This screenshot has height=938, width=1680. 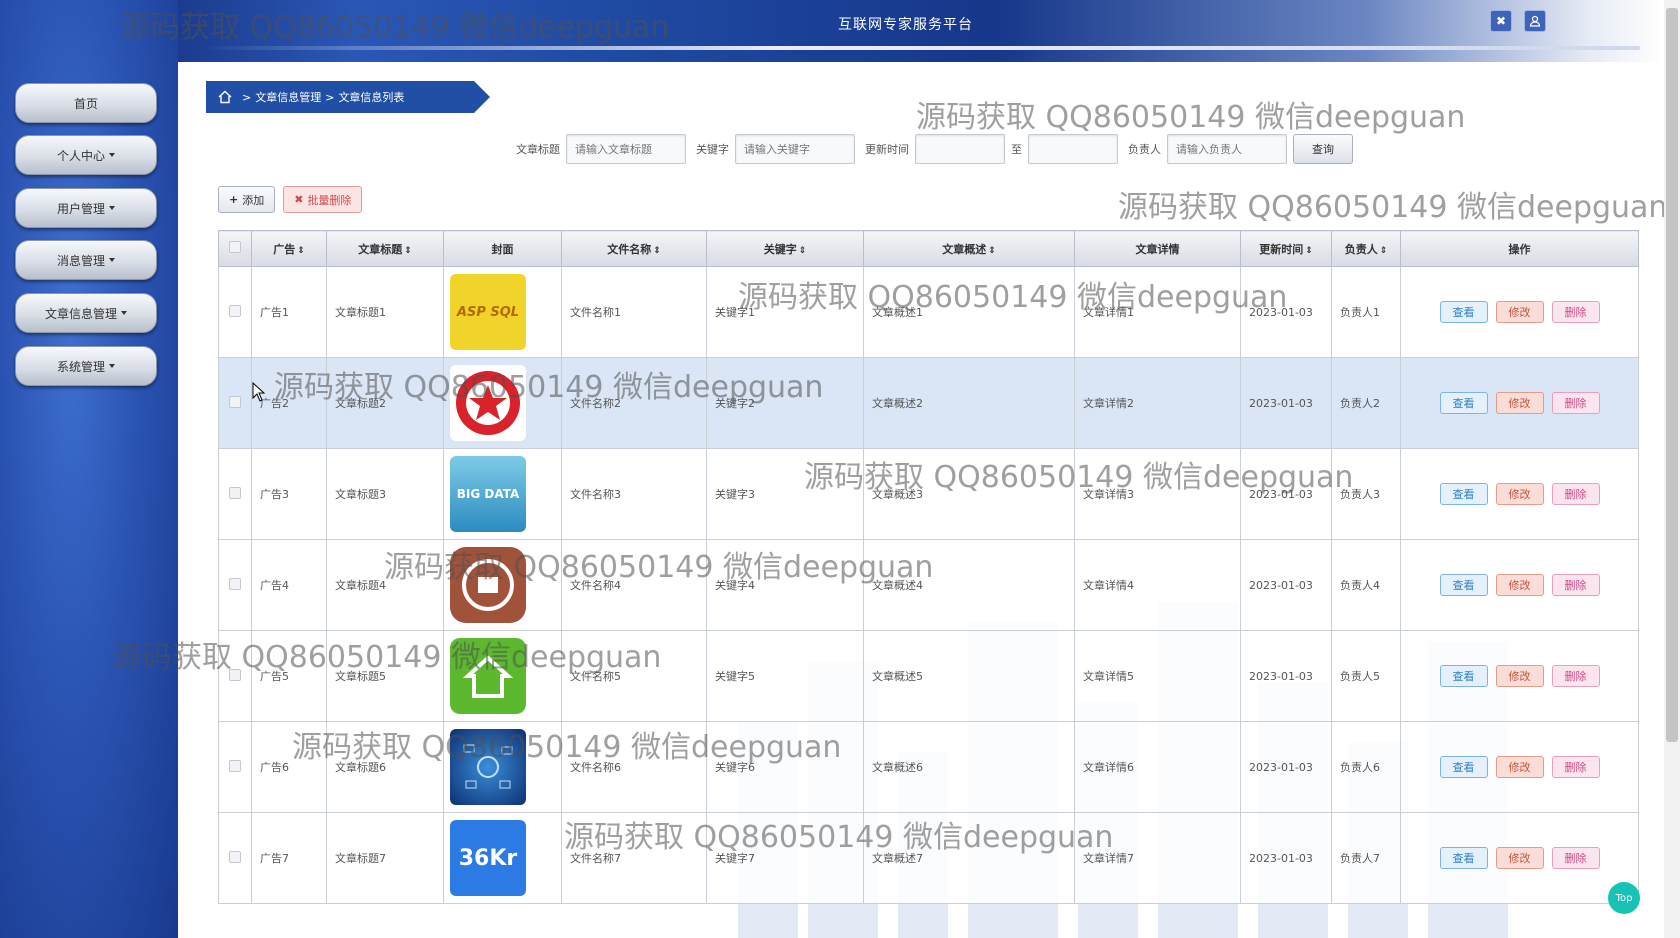 What do you see at coordinates (1286, 585) in the screenshot?
I see `cell-update-time: 2023-01-03` at bounding box center [1286, 585].